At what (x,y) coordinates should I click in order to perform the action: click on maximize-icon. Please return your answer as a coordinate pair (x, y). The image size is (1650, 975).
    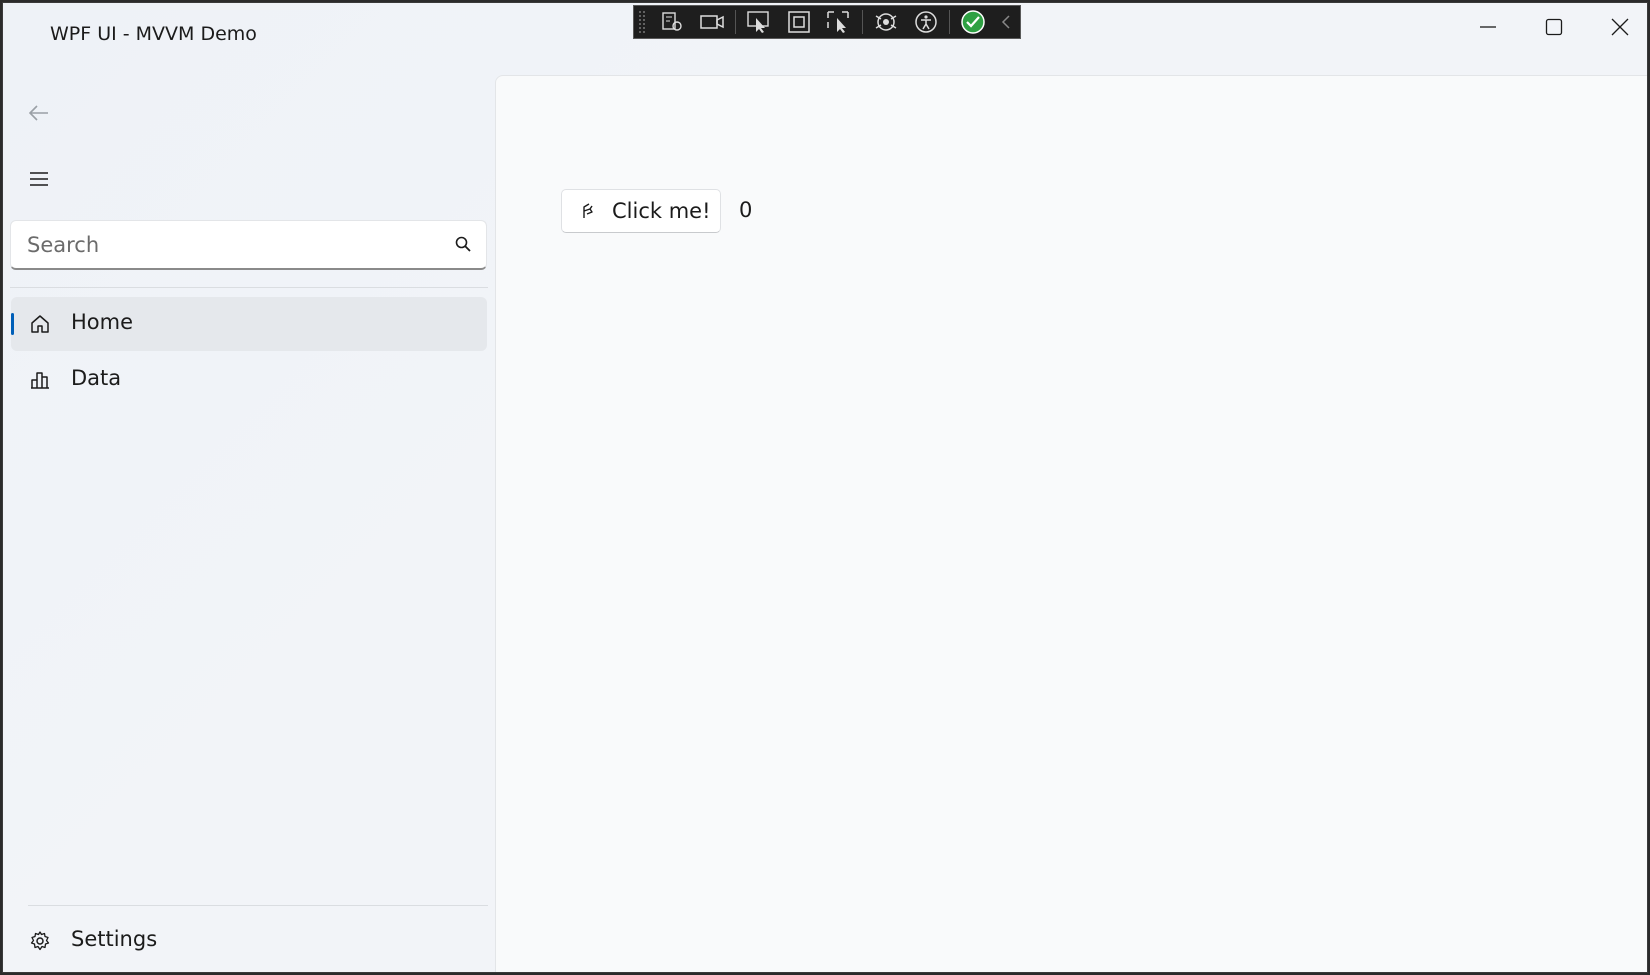
    Looking at the image, I should click on (1554, 27).